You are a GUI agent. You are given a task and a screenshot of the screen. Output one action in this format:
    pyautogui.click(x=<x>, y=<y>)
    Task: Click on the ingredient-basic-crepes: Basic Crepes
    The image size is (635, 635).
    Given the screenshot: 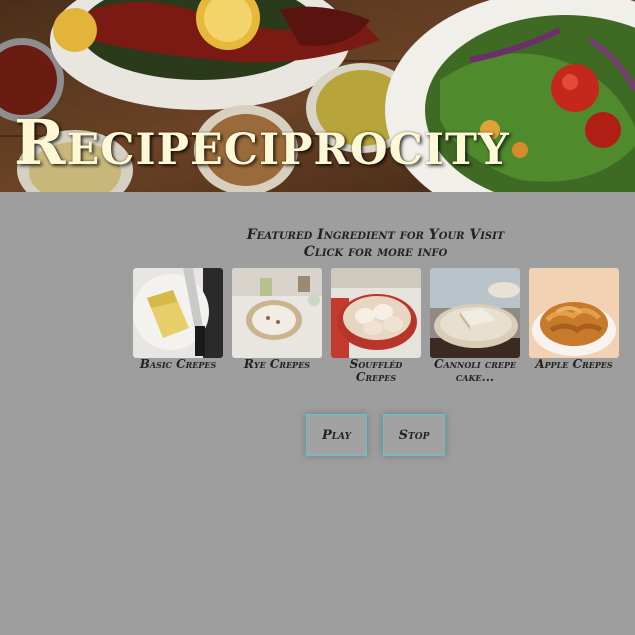 What is the action you would take?
    pyautogui.click(x=178, y=319)
    